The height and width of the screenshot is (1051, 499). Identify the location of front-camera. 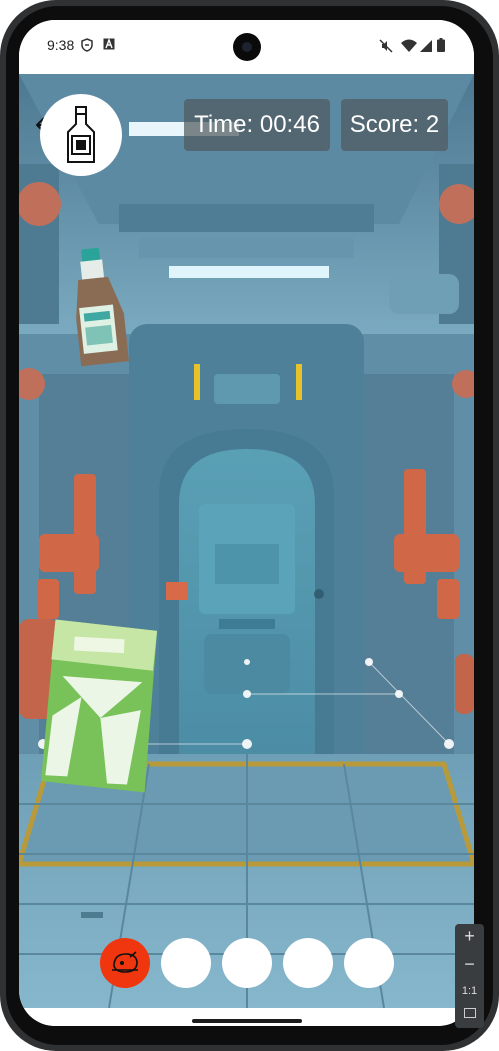
(247, 47).